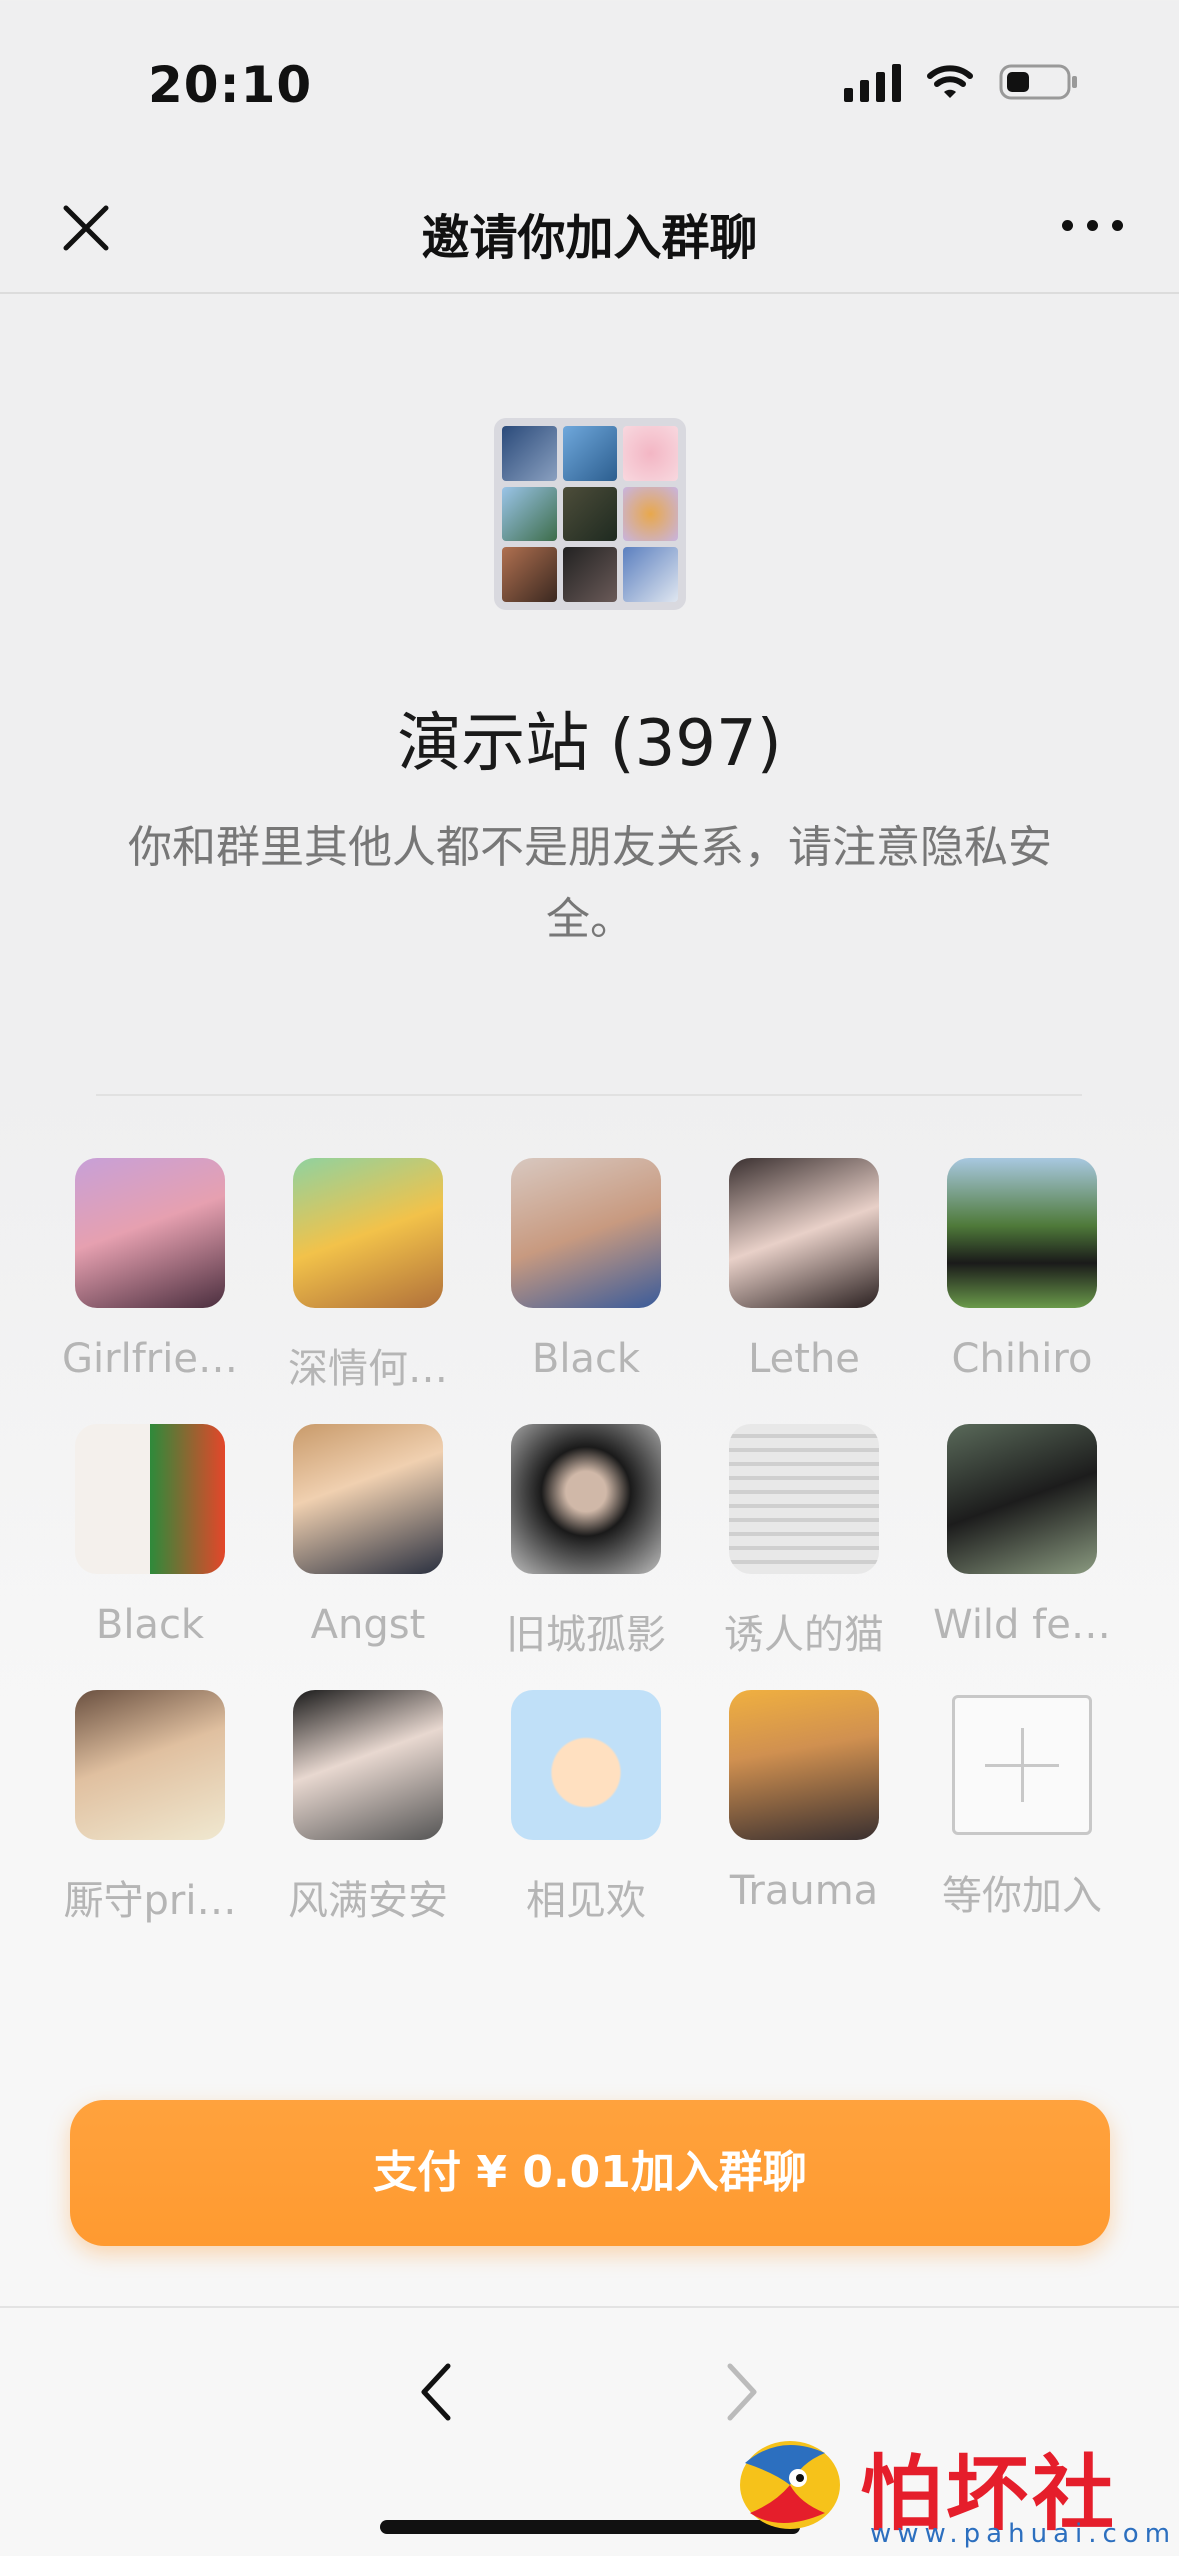  What do you see at coordinates (804, 1635) in the screenshot?
I see `member-name: 诱人的猫` at bounding box center [804, 1635].